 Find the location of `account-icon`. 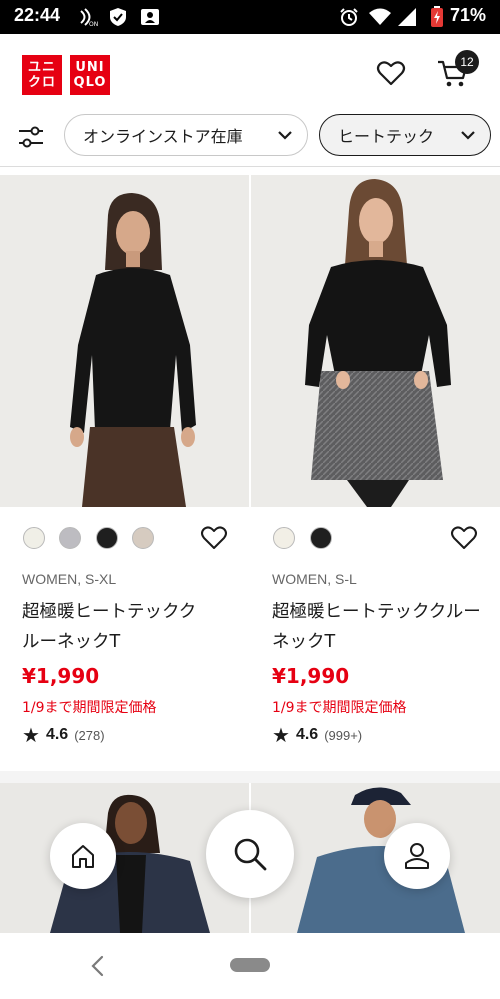

account-icon is located at coordinates (417, 856).